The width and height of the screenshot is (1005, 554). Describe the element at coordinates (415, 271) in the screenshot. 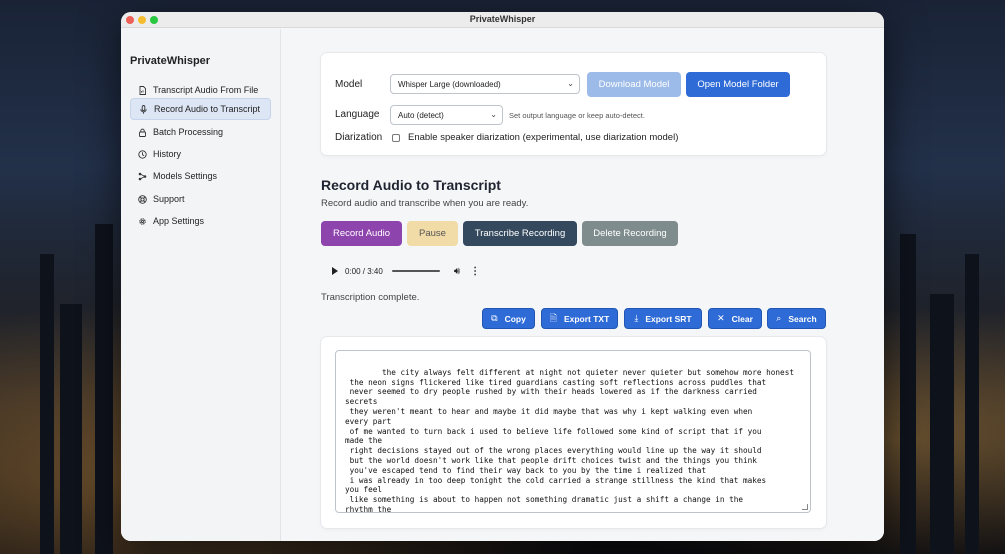

I see `seek-bar` at that location.